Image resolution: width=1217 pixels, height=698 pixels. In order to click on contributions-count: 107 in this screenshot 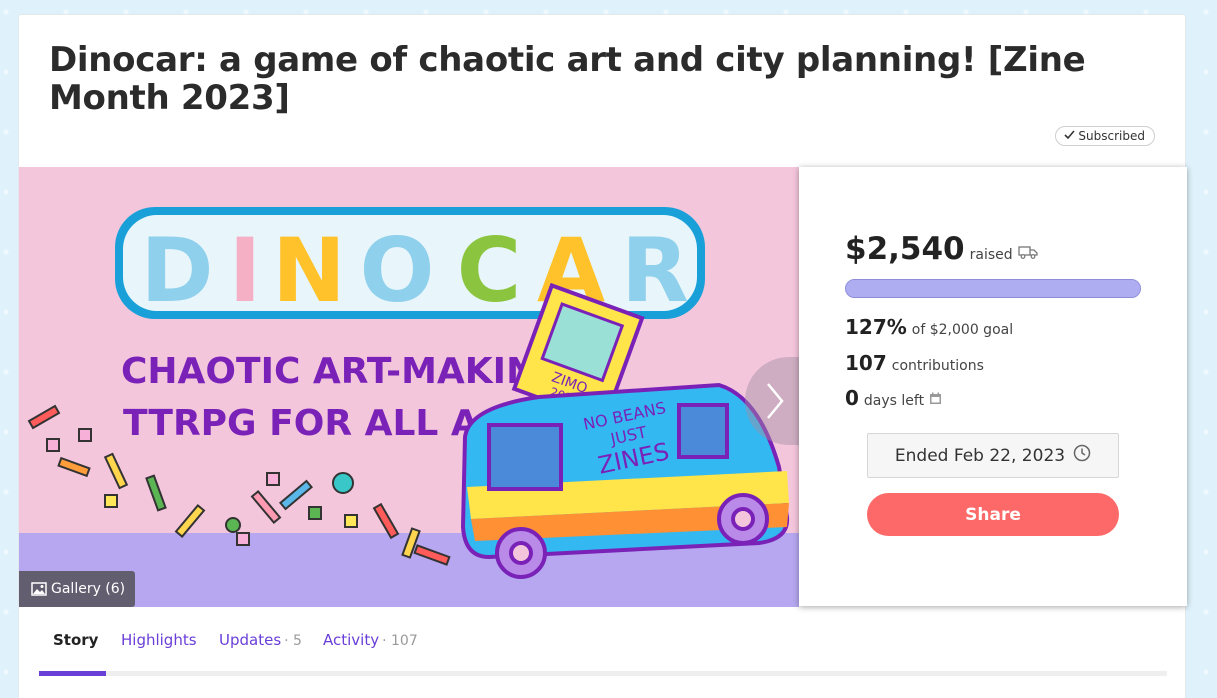, I will do `click(866, 363)`.